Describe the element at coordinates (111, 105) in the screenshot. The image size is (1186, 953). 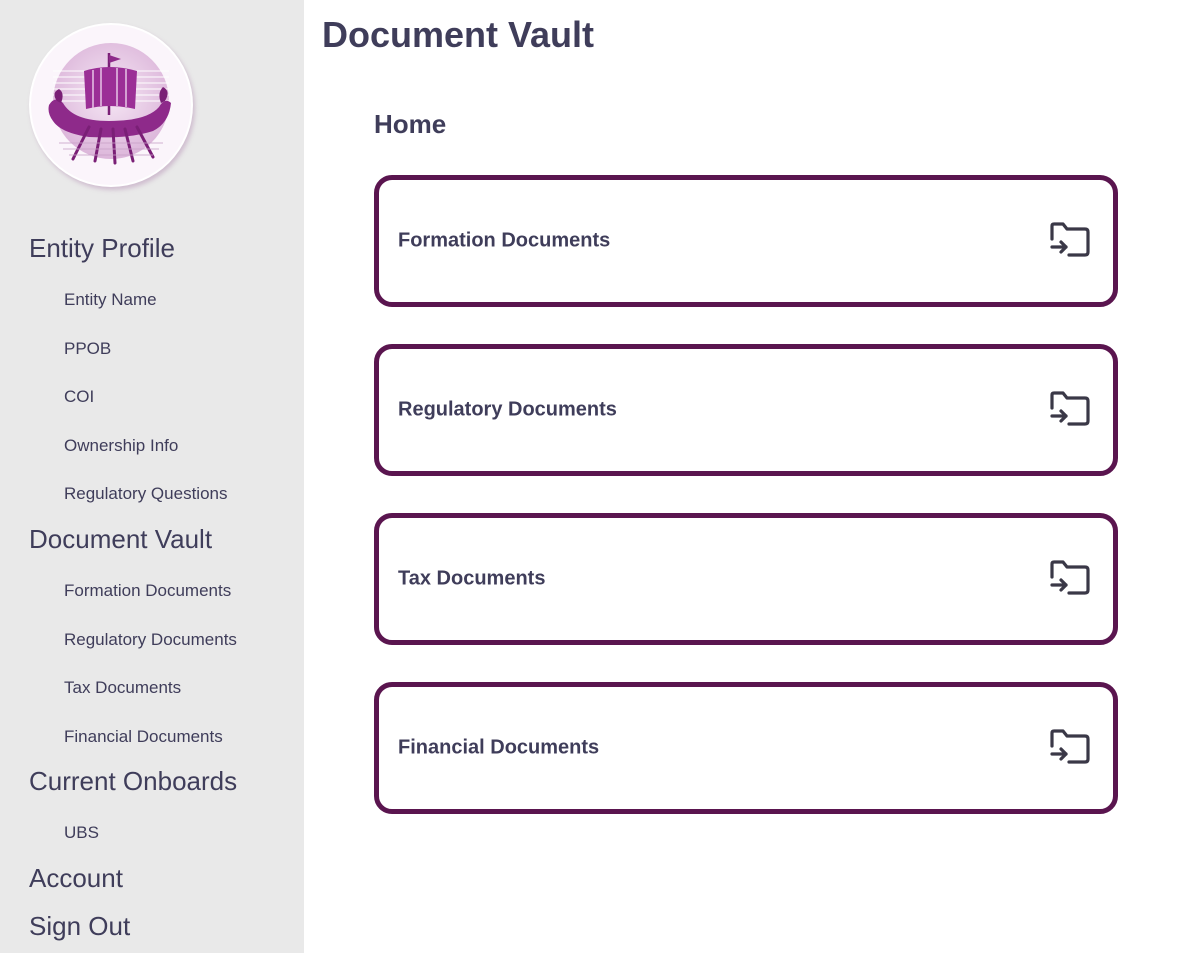
I see `viking-ship-logo-icon` at that location.